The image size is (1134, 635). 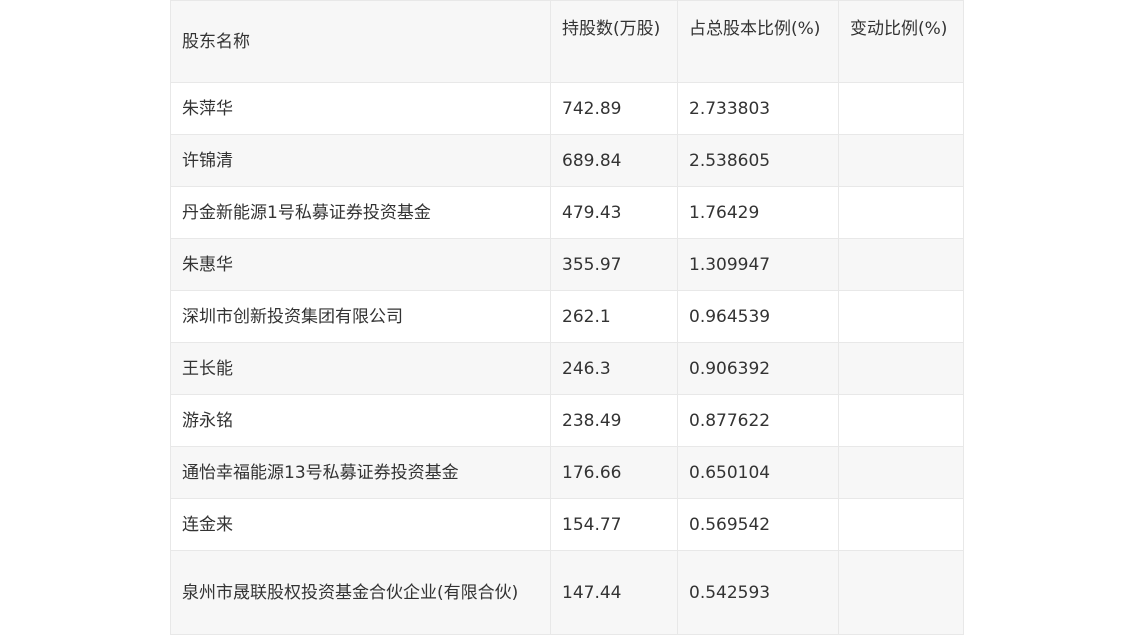 What do you see at coordinates (360, 420) in the screenshot?
I see `cell-shareholder-name: 游永铭` at bounding box center [360, 420].